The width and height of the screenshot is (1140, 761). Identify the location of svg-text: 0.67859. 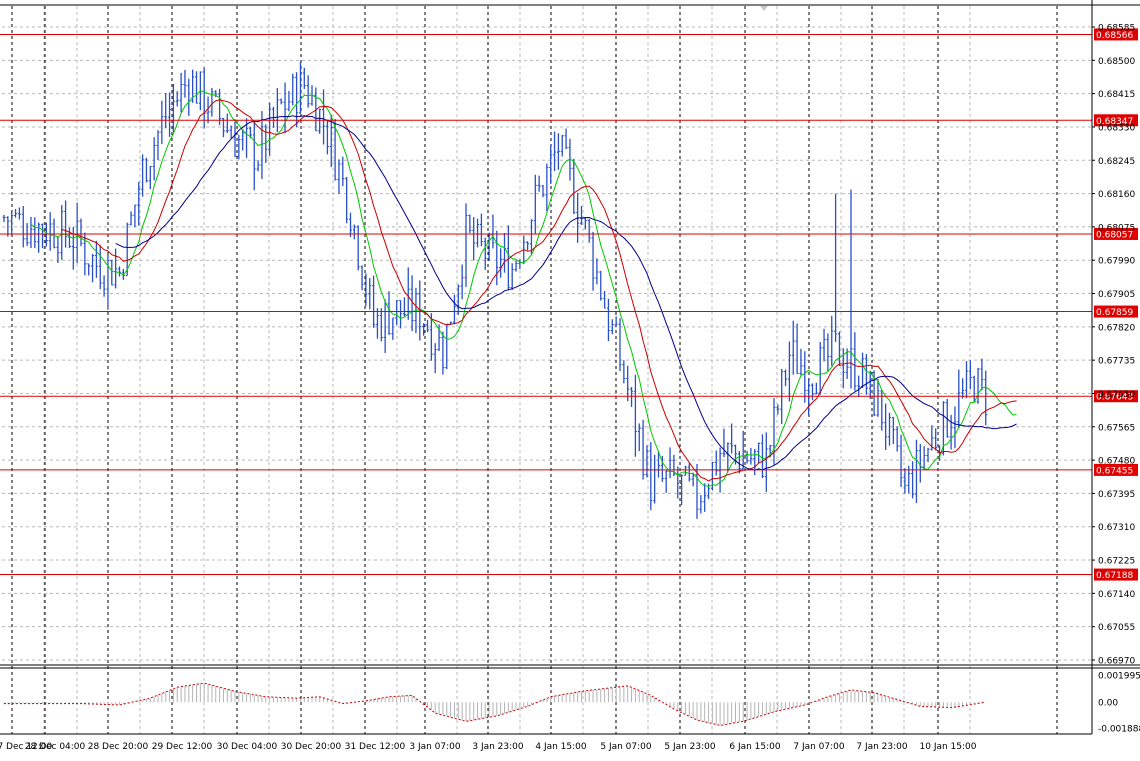
(1114, 313).